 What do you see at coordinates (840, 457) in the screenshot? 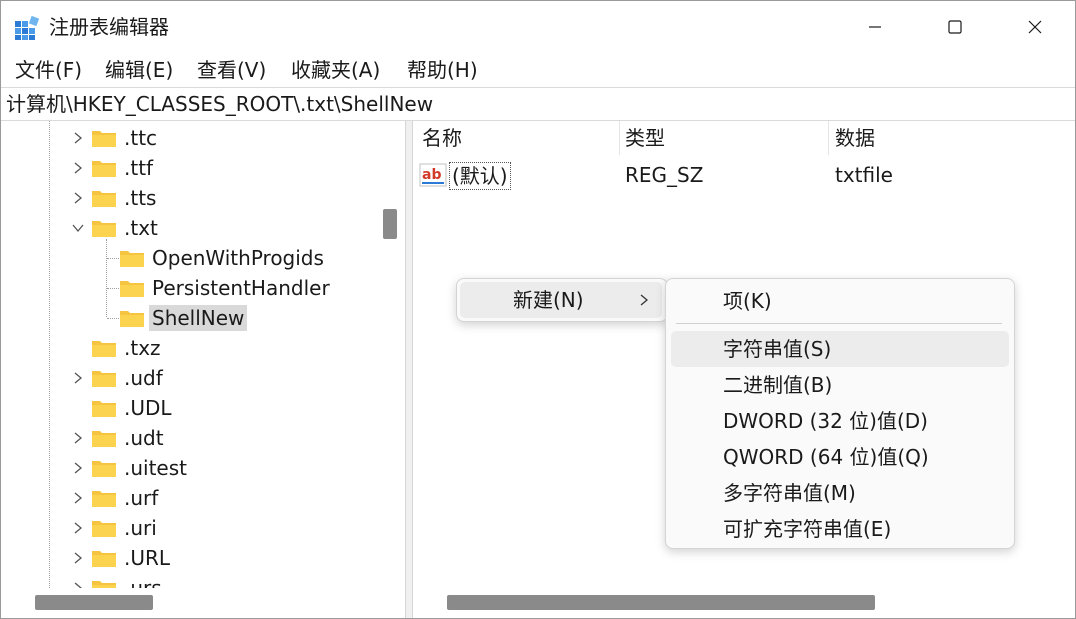
I see `submenu-item-qword-value: QWORD (64 位)值(Q)` at bounding box center [840, 457].